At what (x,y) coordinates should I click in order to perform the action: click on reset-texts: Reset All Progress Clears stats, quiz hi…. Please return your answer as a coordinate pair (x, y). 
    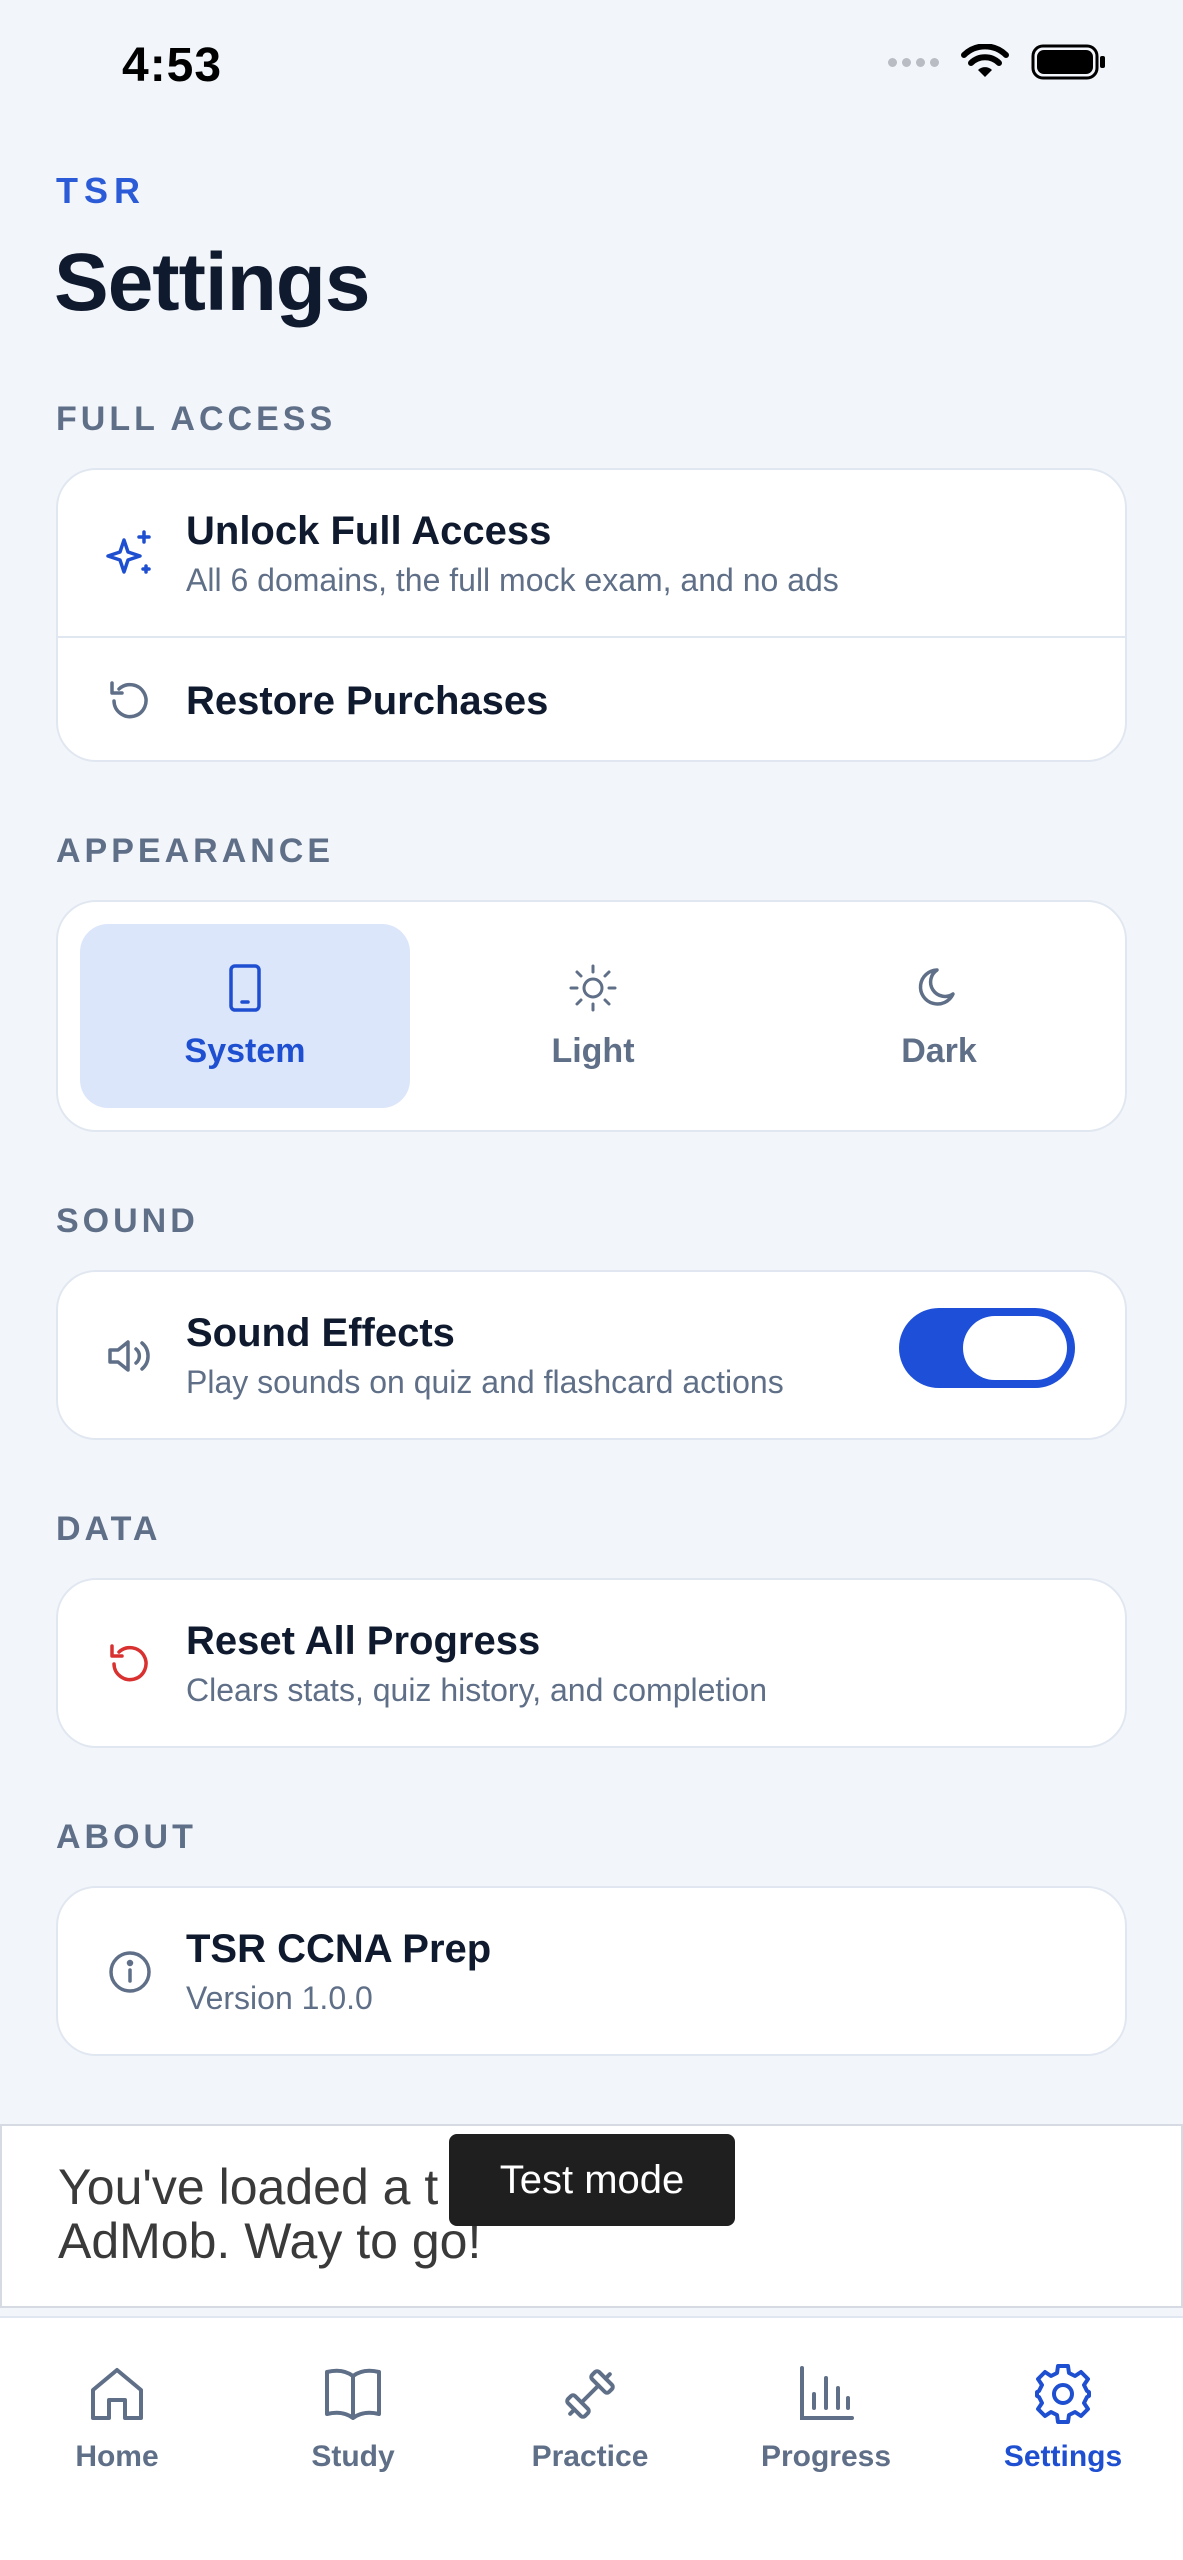
    Looking at the image, I should click on (476, 1664).